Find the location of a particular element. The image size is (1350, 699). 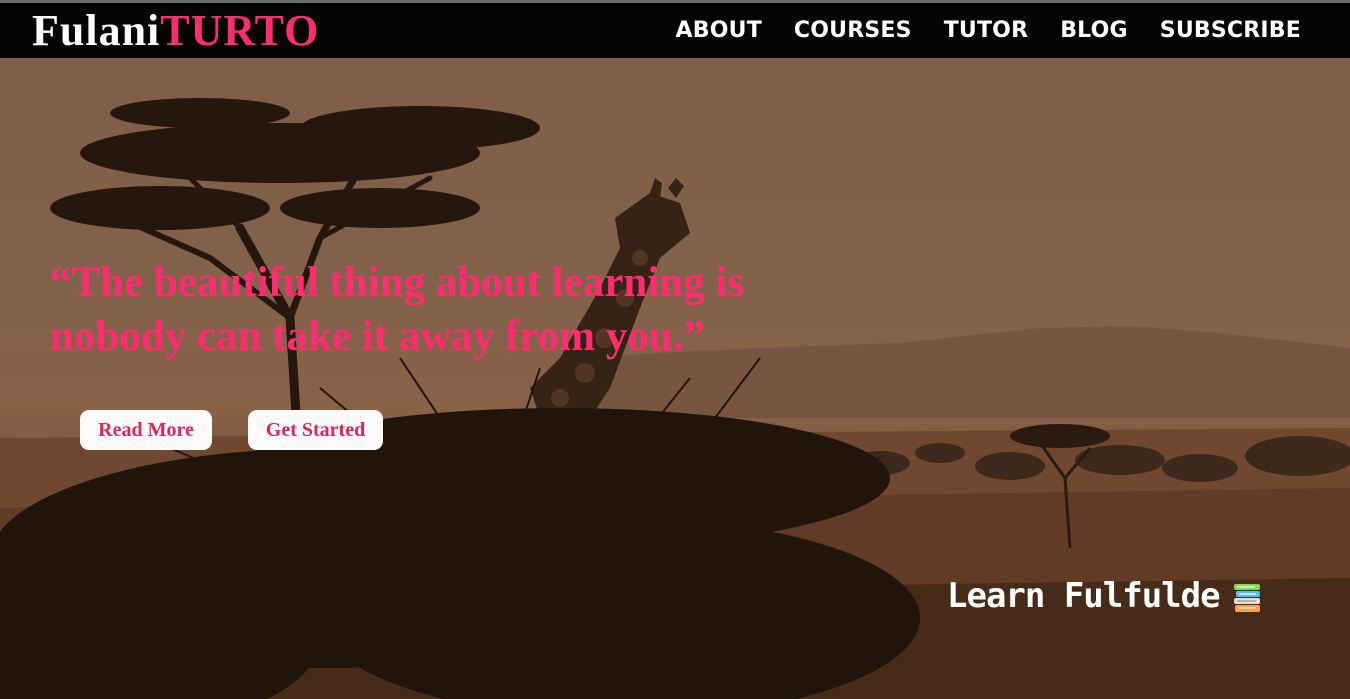

brand-name-first: Fulani is located at coordinates (96, 30).